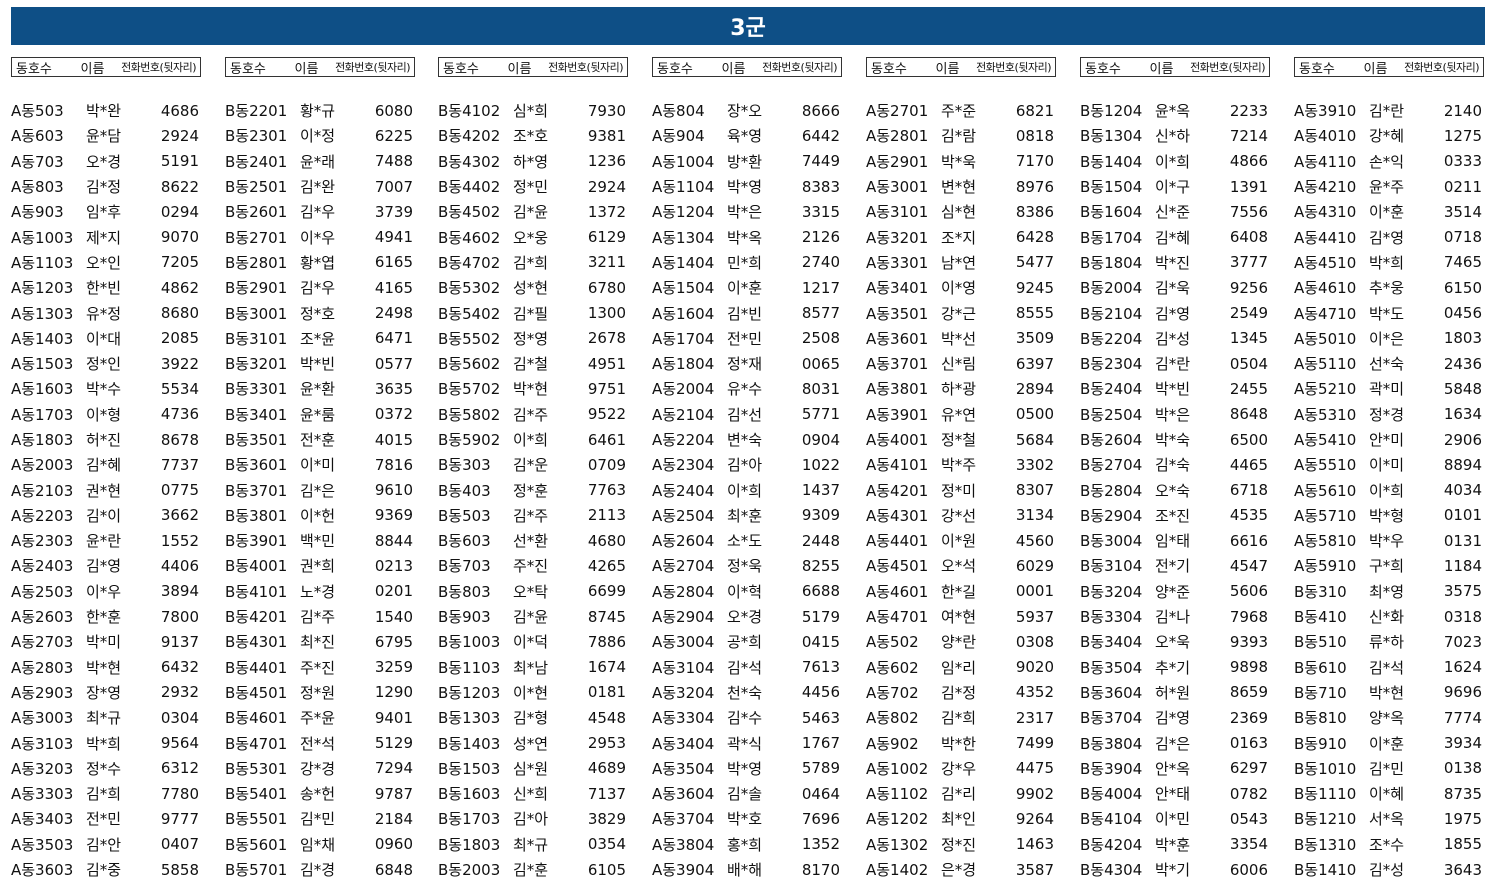 The width and height of the screenshot is (1495, 883). I want to click on unit-cell: B동4301, so click(256, 642).